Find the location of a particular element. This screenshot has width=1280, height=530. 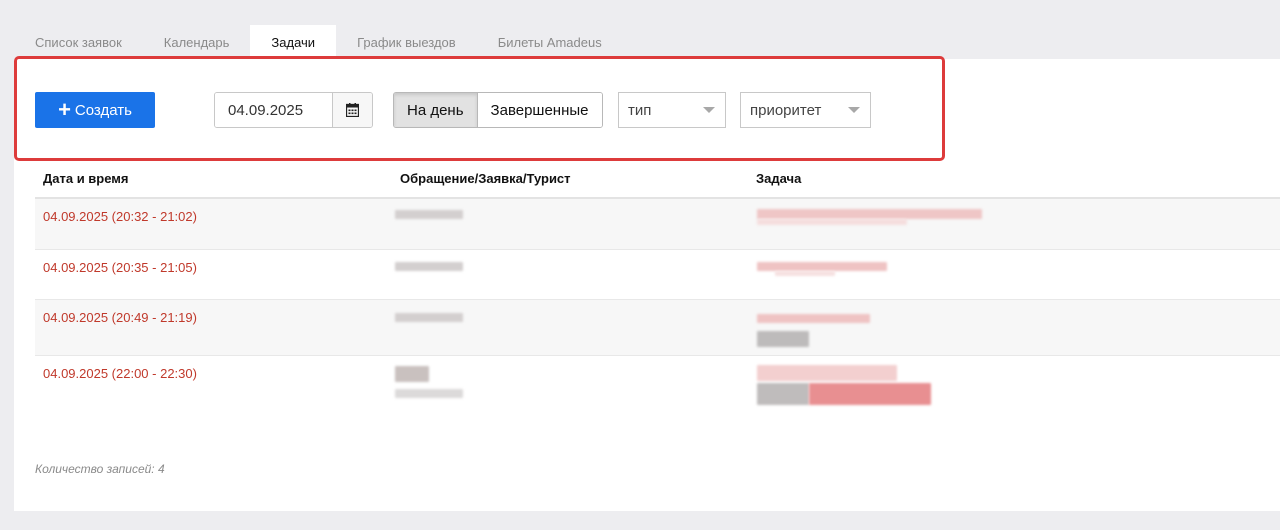

tab-calendar: Календарь is located at coordinates (197, 42).